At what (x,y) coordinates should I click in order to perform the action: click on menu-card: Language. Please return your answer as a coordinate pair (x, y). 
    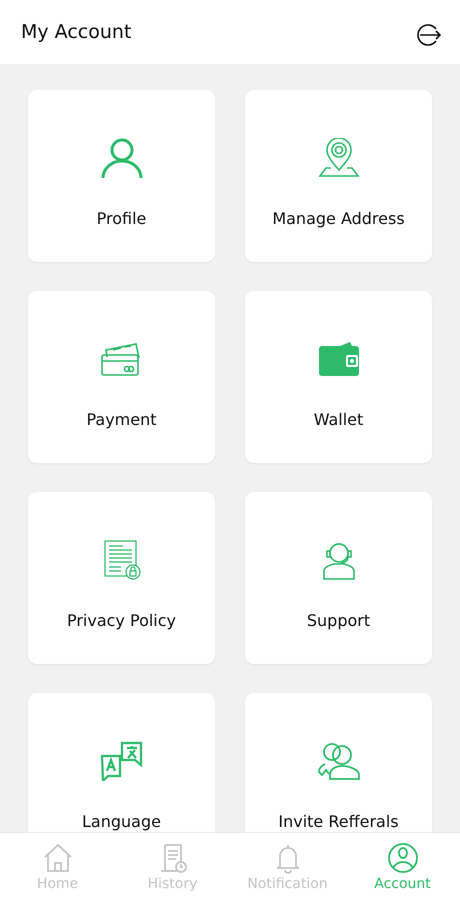
    Looking at the image, I should click on (121, 762).